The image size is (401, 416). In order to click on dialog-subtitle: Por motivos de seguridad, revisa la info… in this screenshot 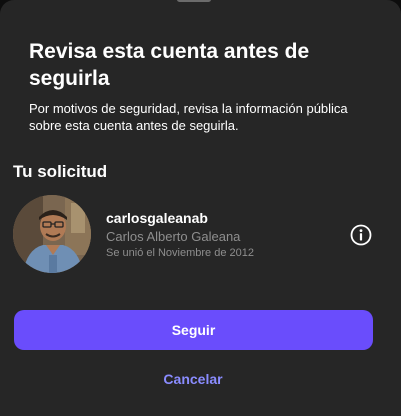, I will do `click(188, 117)`.